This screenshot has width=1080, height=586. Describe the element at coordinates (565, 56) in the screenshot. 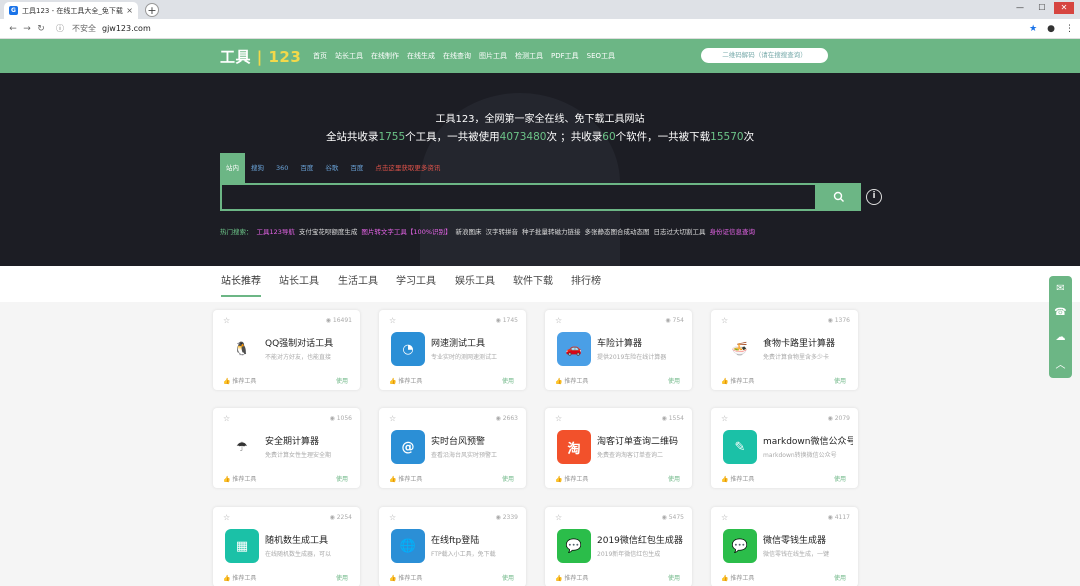

I see `top-nav-item: PDF工具` at that location.